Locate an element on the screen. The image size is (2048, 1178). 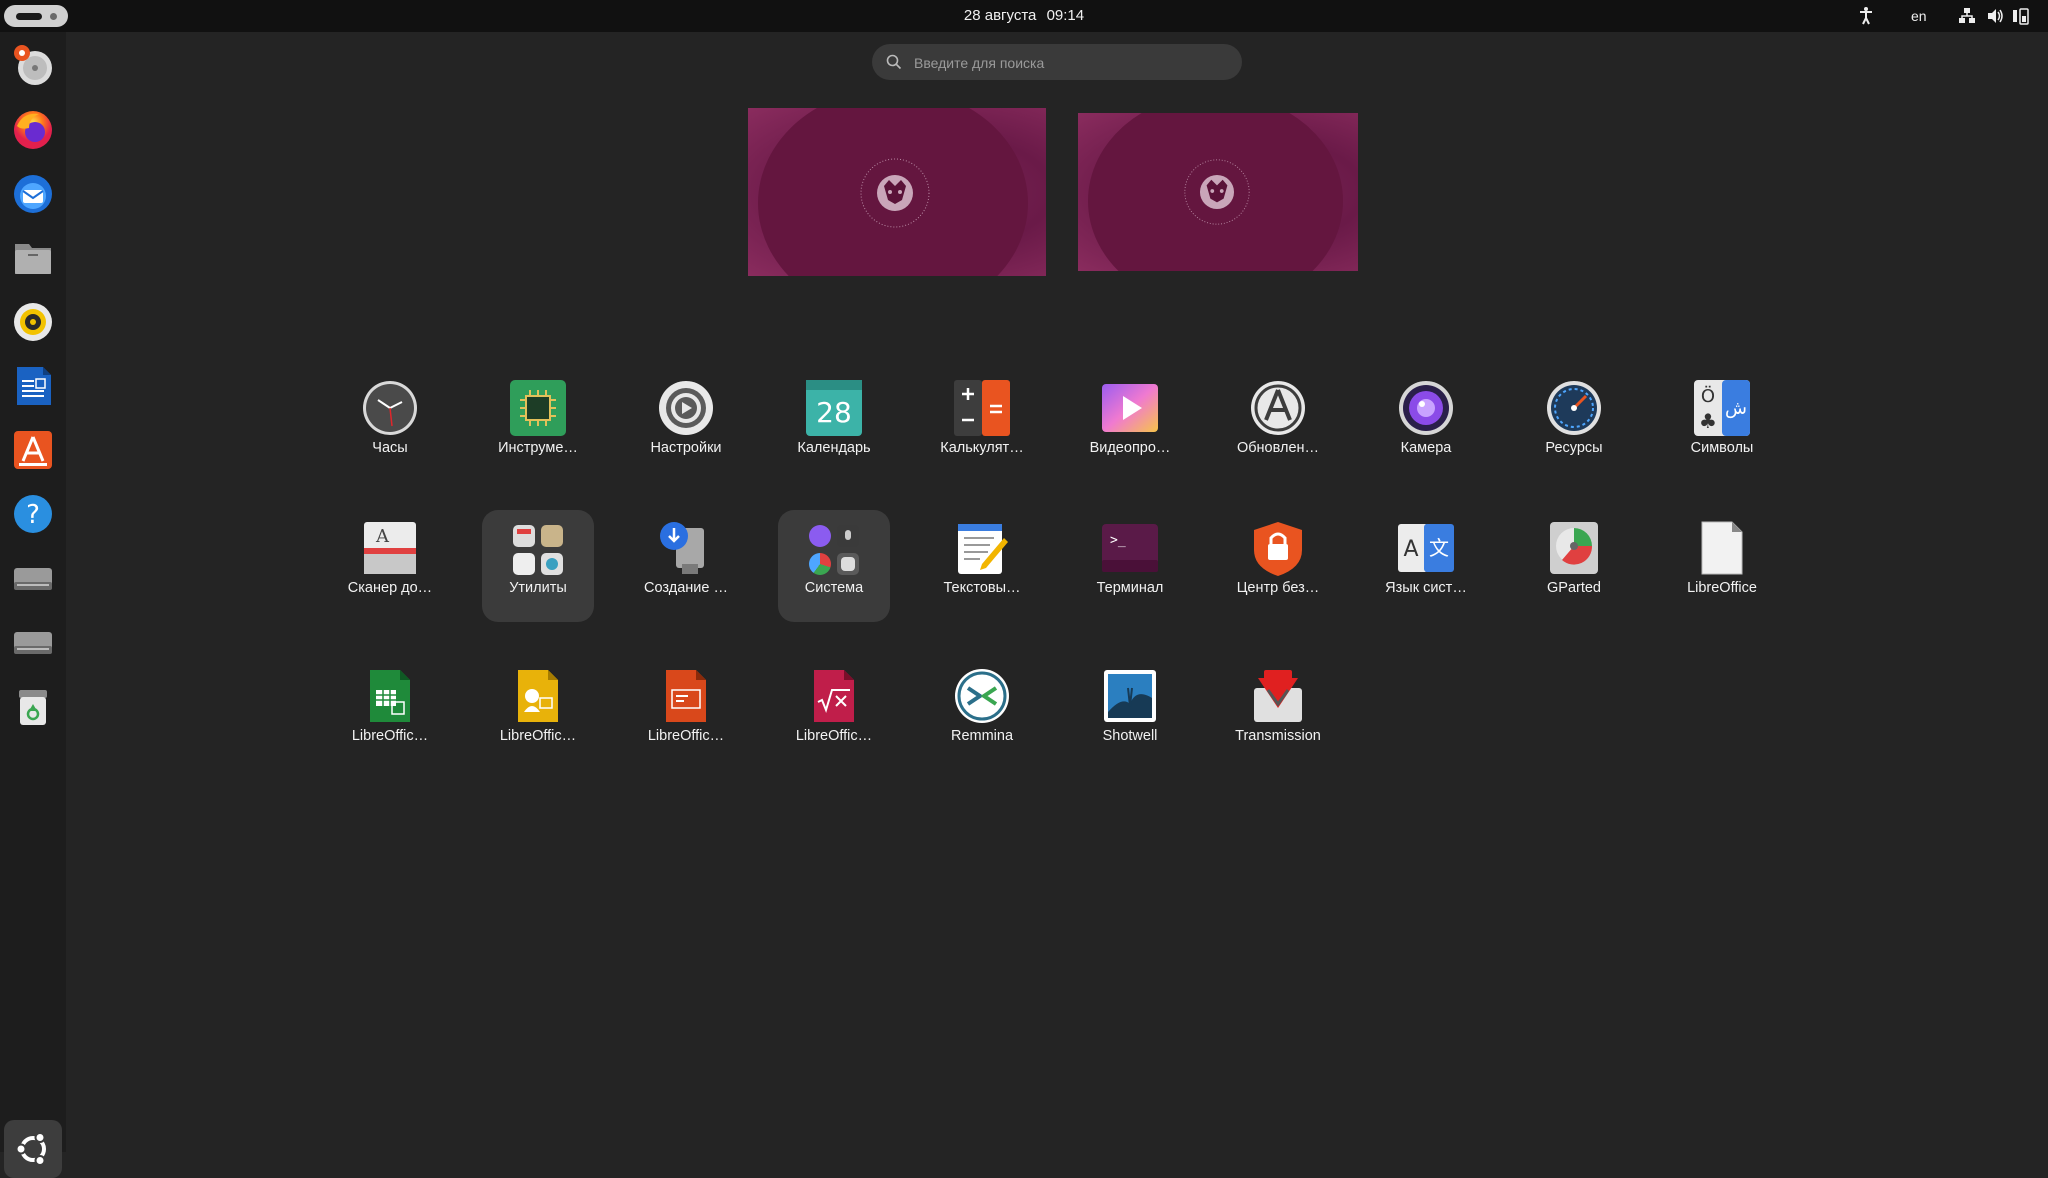
app-settings: Настройки is located at coordinates (686, 426).